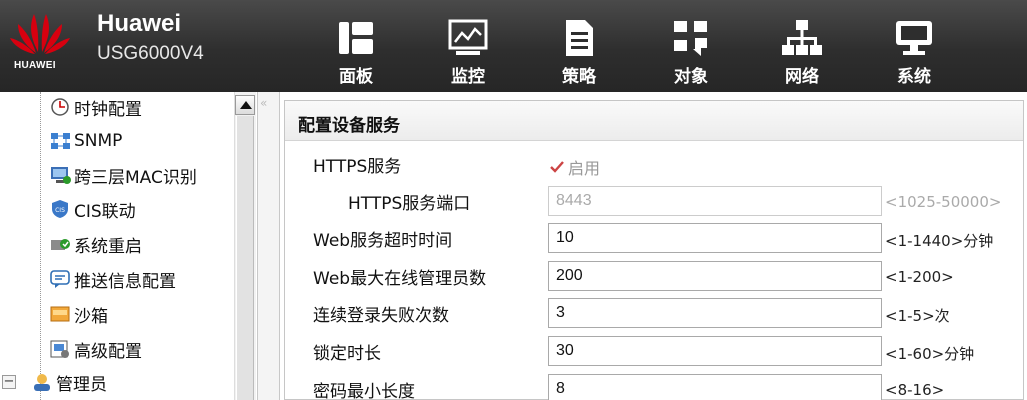 Image resolution: width=1027 pixels, height=400 pixels. I want to click on tree-connector, so click(40, 246).